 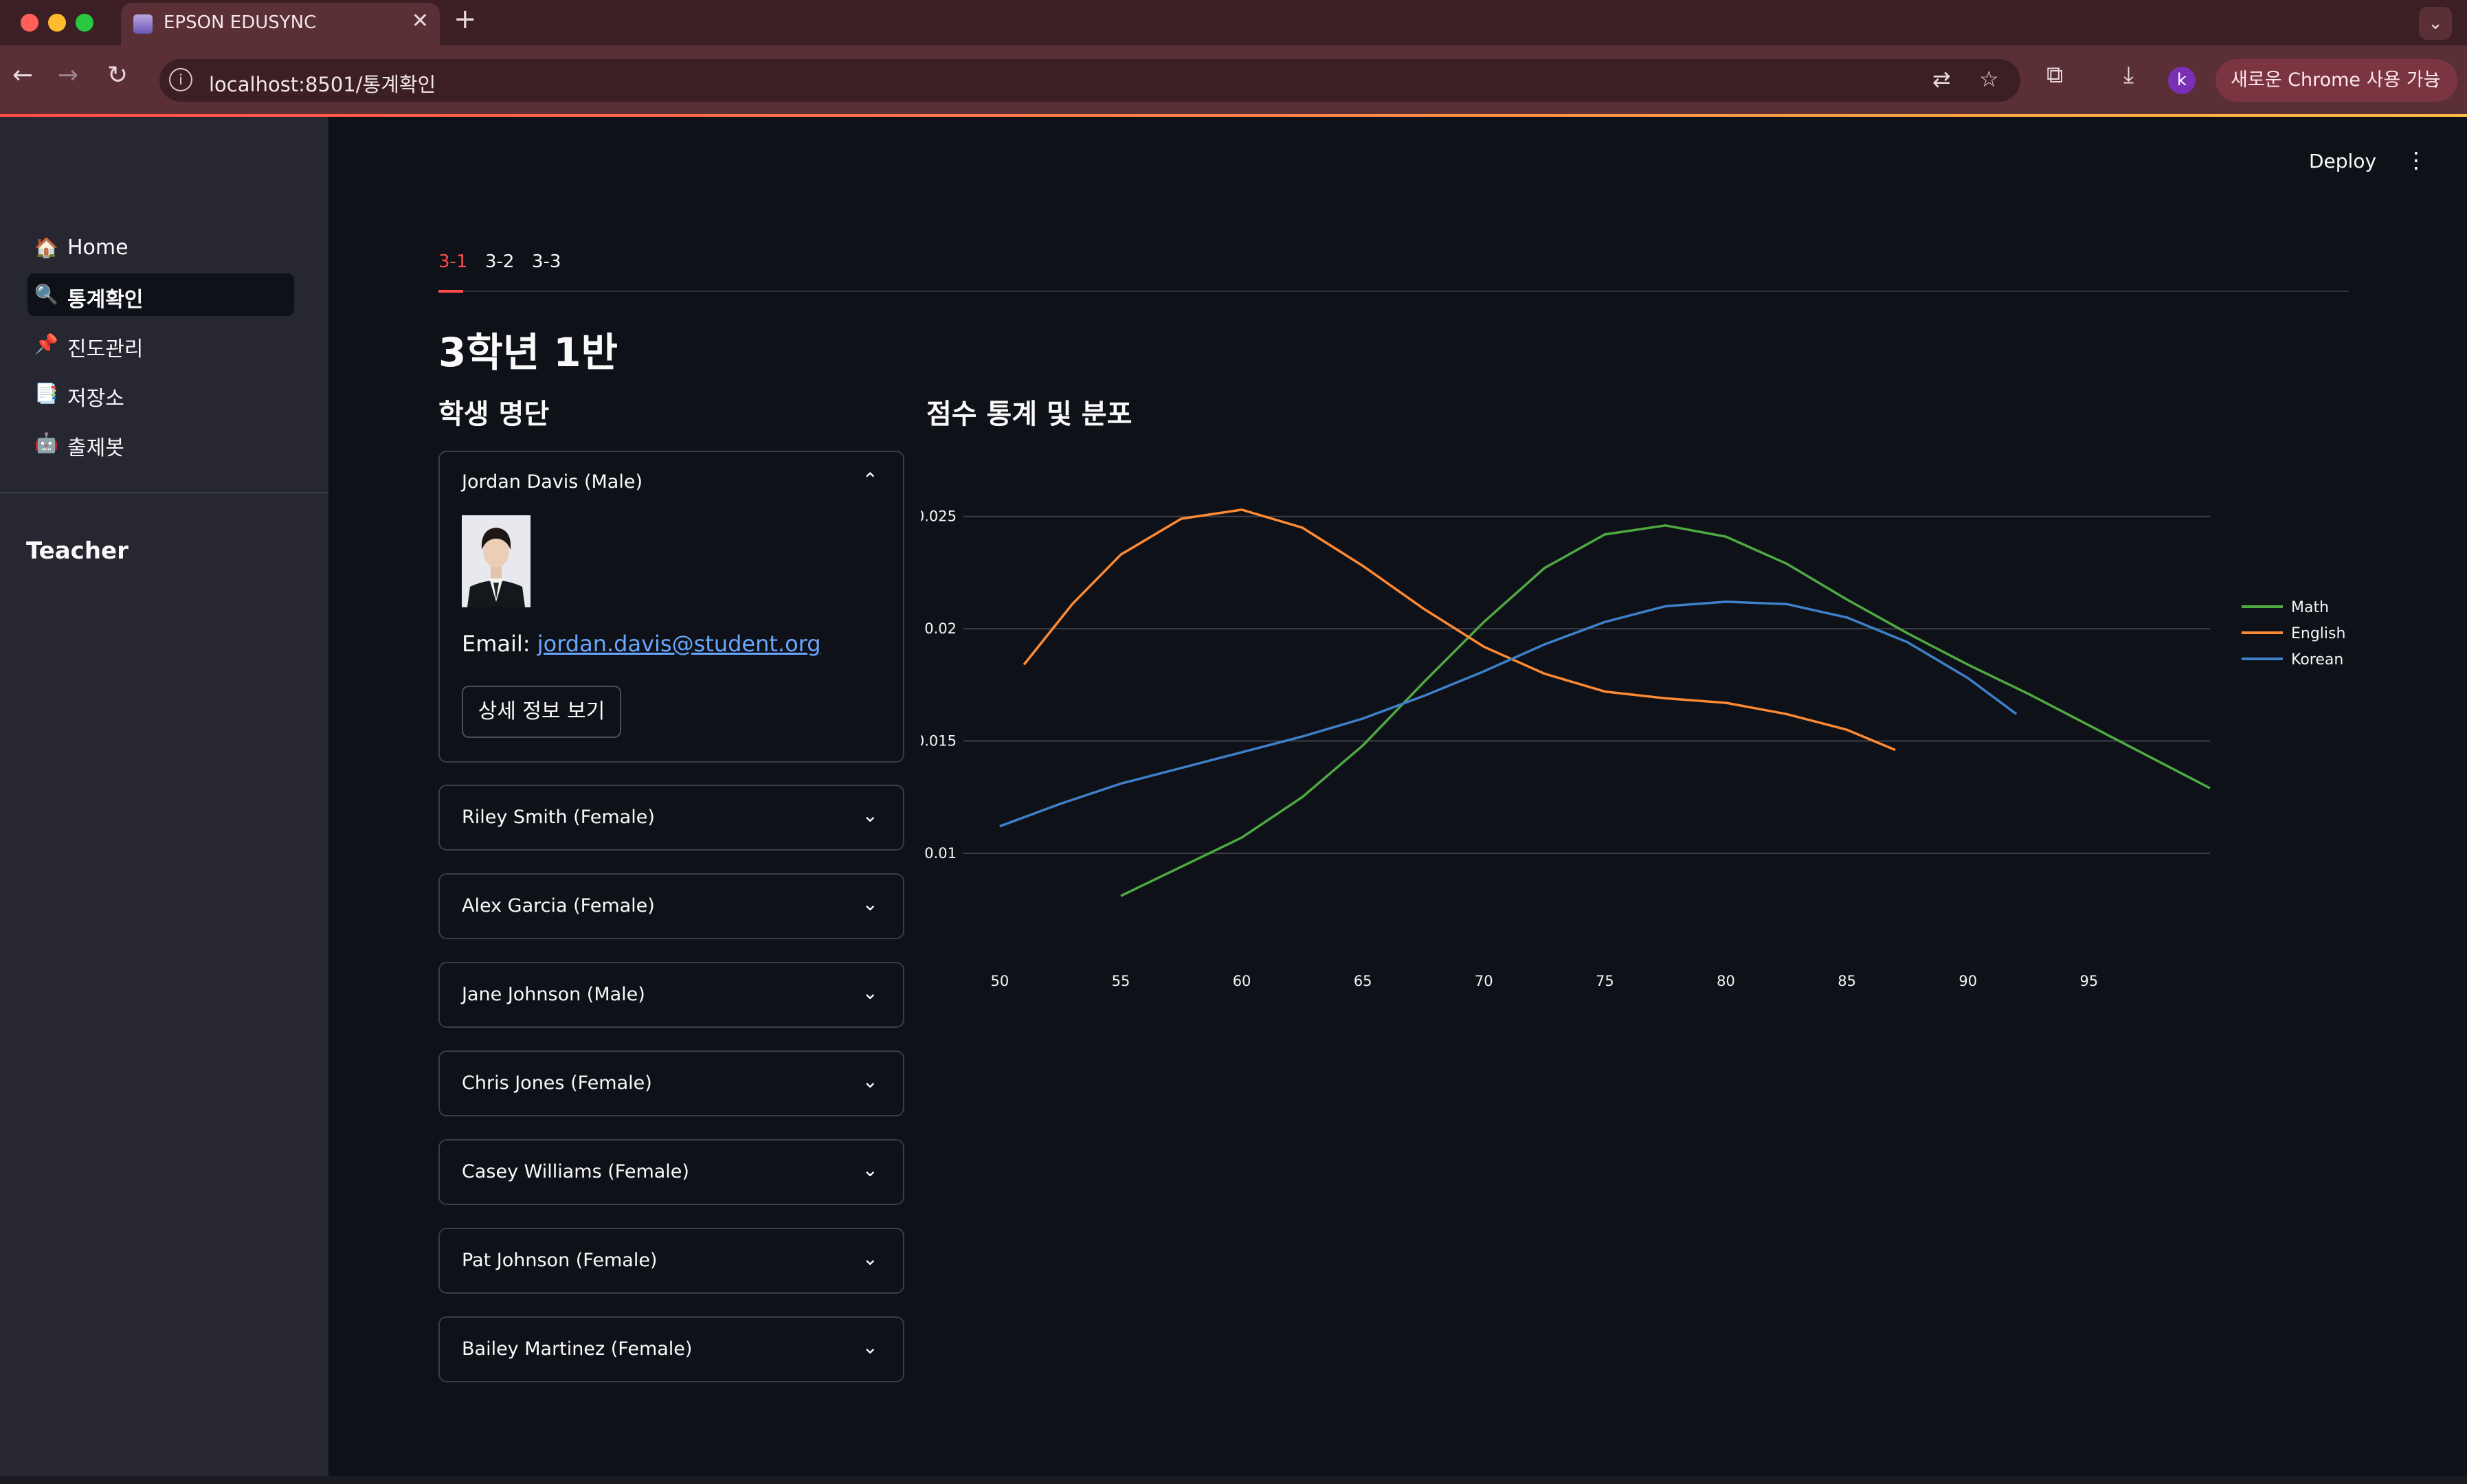 What do you see at coordinates (2416, 160) in the screenshot?
I see `main-menu-icon: ⋮` at bounding box center [2416, 160].